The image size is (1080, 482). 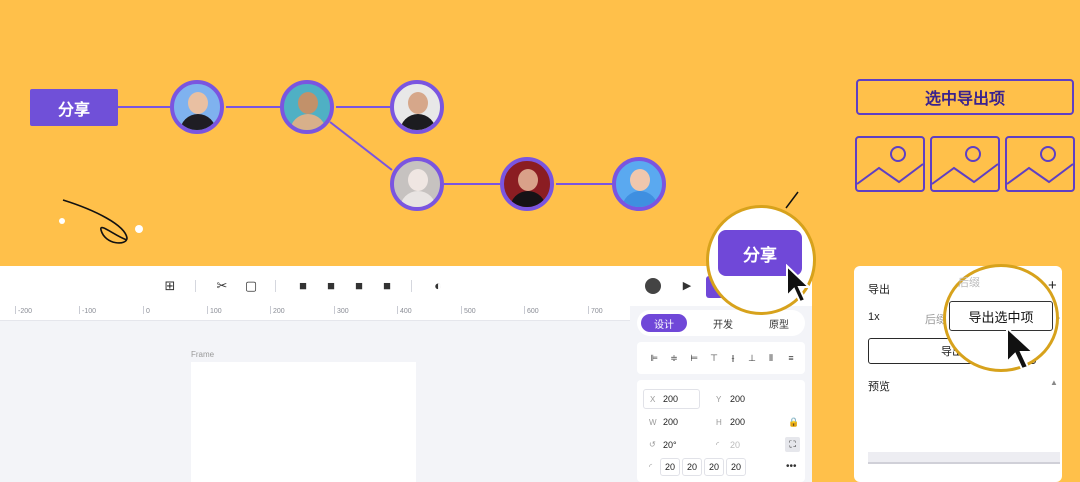 I want to click on ruler-label: 0, so click(x=148, y=311).